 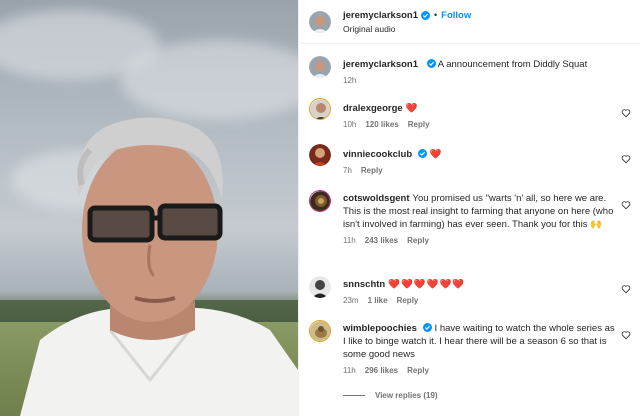 What do you see at coordinates (373, 108) in the screenshot?
I see `comment-username: dralexgeorge` at bounding box center [373, 108].